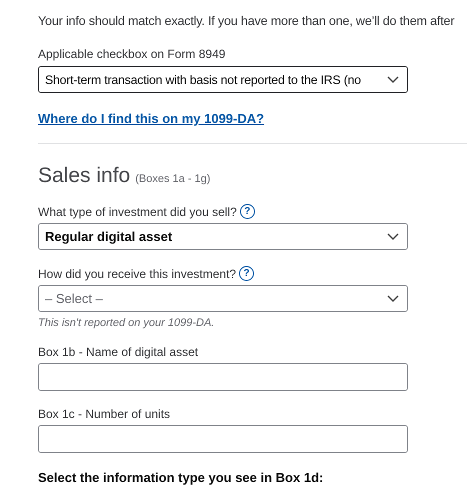 The image size is (467, 500). Describe the element at coordinates (223, 298) in the screenshot. I see `dropdown: – Select –` at that location.